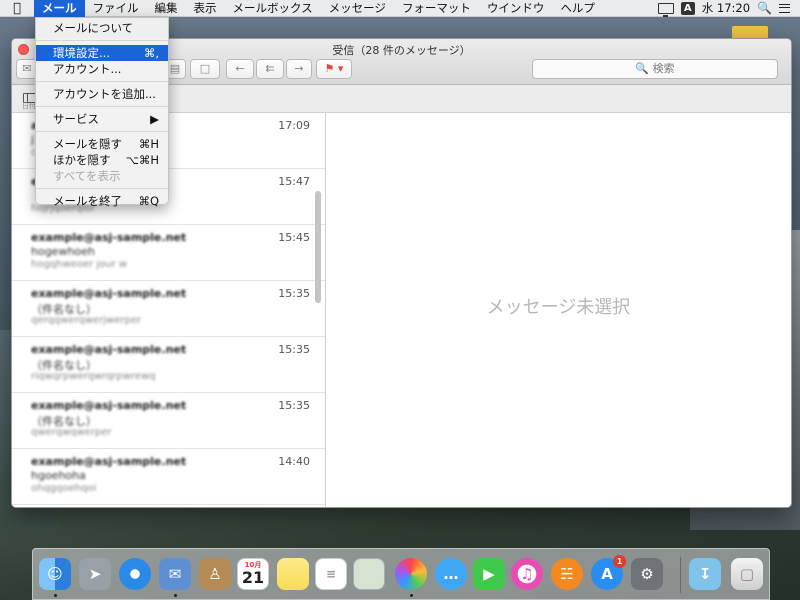  I want to click on menu-item-services: サービス ▶, so click(102, 119).